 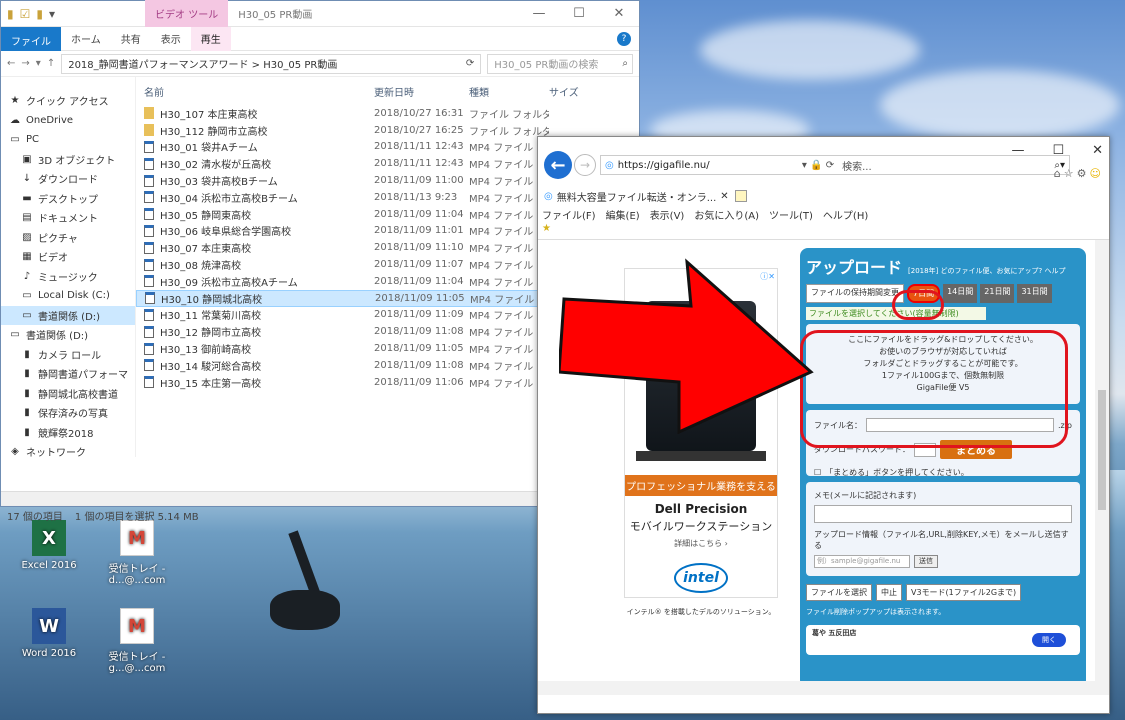 I want to click on column-size: サイズ, so click(x=579, y=91).